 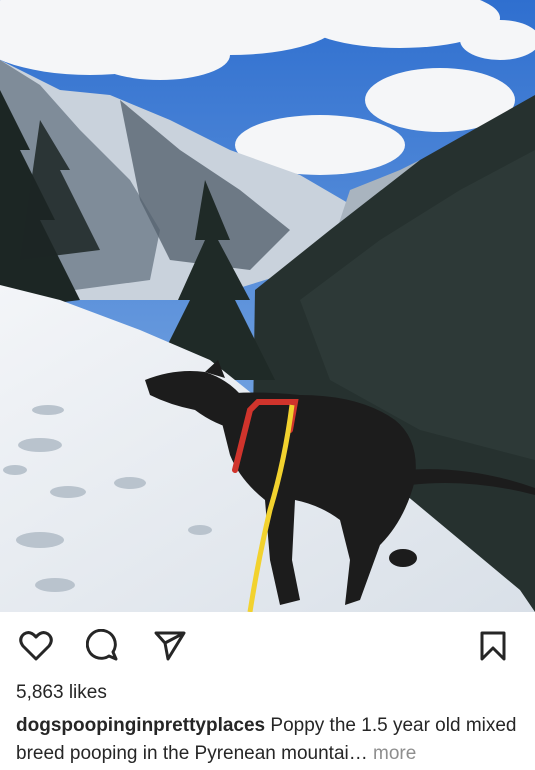 I want to click on comment-icon, so click(x=102, y=645).